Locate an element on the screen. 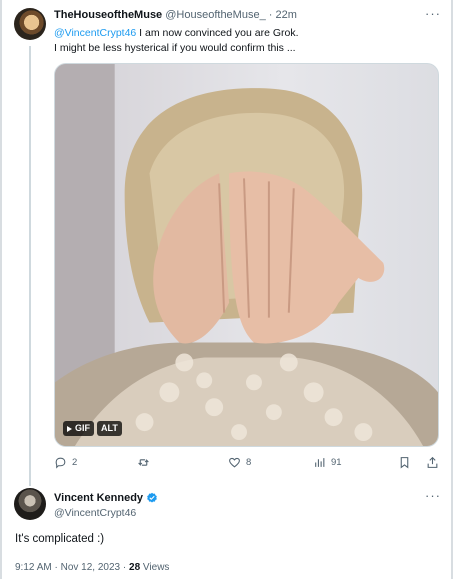 The image size is (453, 579). gif-badge: GIF is located at coordinates (78, 428).